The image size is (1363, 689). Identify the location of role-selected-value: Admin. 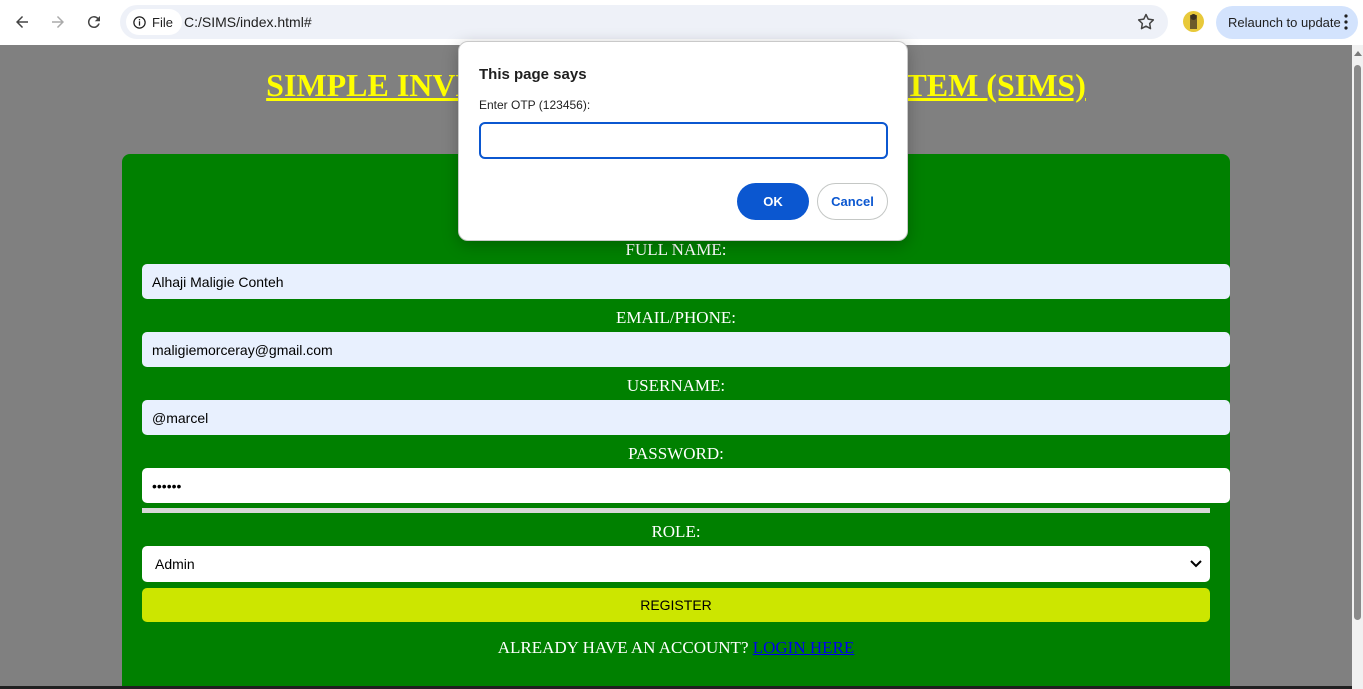
(175, 564).